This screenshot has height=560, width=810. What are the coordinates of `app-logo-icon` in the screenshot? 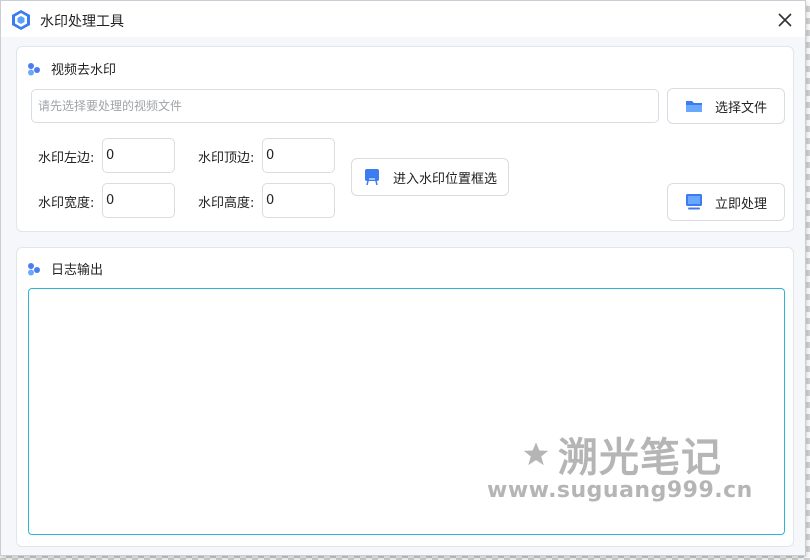 It's located at (21, 20).